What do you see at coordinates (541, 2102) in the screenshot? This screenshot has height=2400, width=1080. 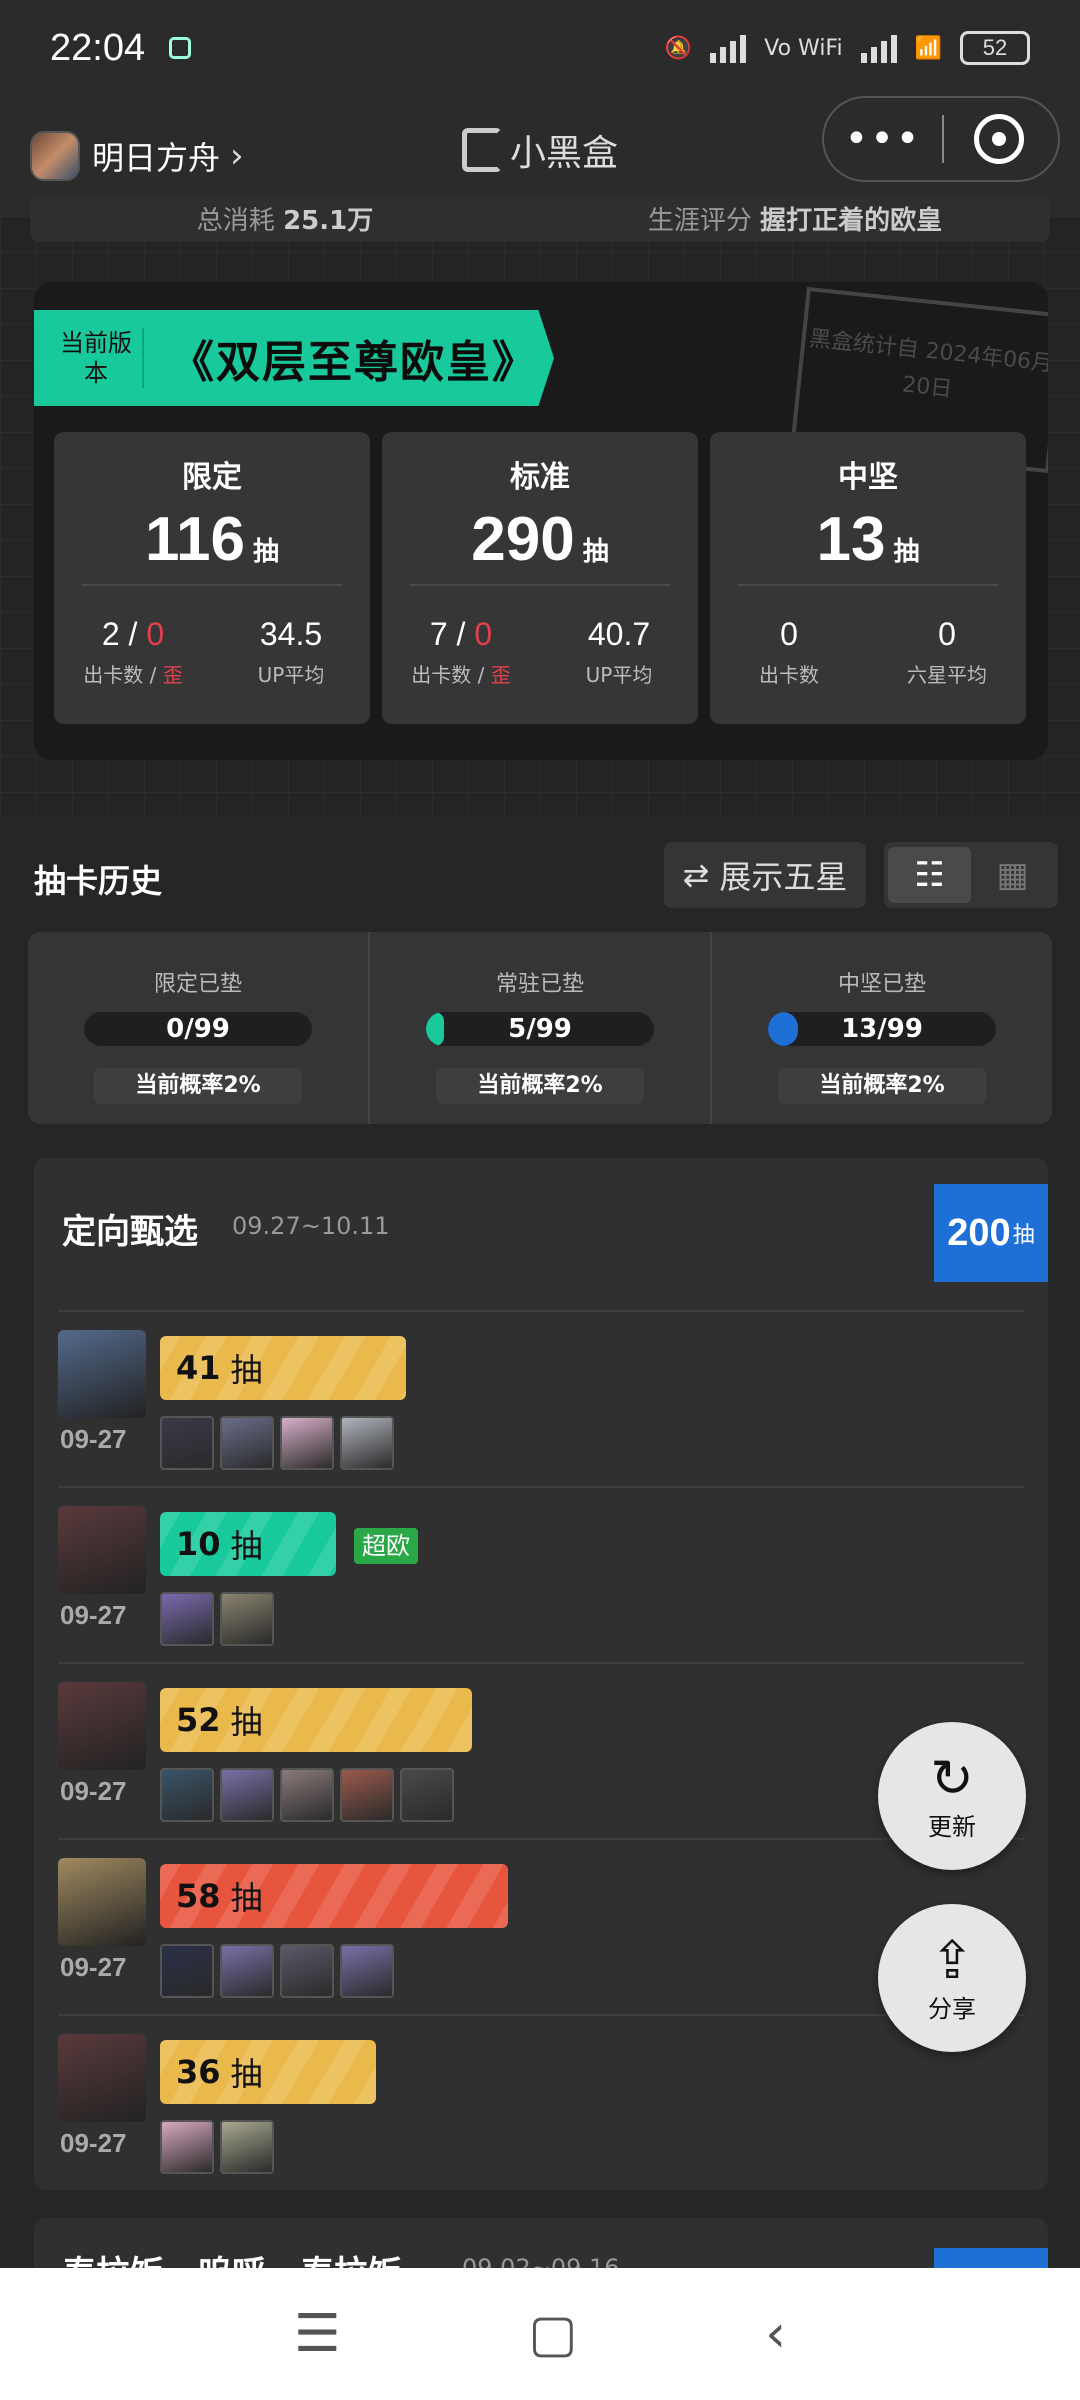 I see `pull-record: 09-27 36 抽` at bounding box center [541, 2102].